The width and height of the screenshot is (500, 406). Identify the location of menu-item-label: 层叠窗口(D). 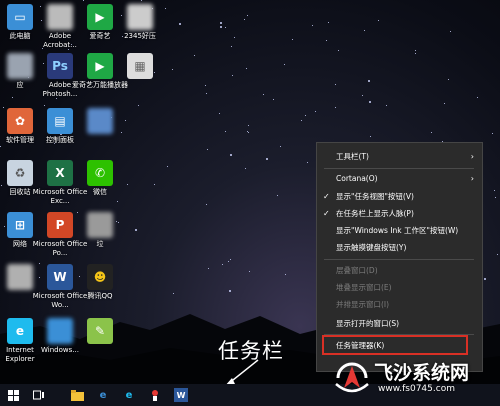
(357, 270).